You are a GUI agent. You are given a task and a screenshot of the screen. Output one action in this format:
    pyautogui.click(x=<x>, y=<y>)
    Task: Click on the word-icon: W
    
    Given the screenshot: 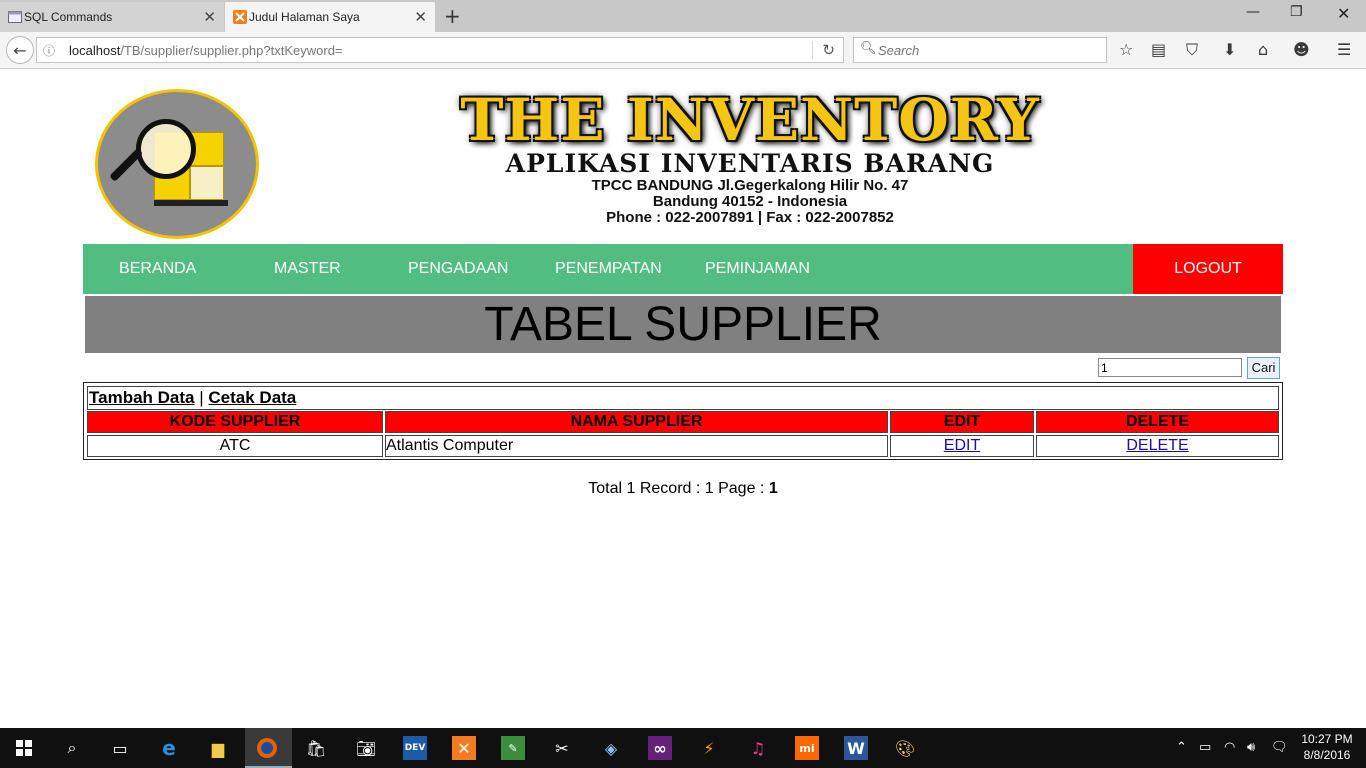 What is the action you would take?
    pyautogui.click(x=856, y=748)
    